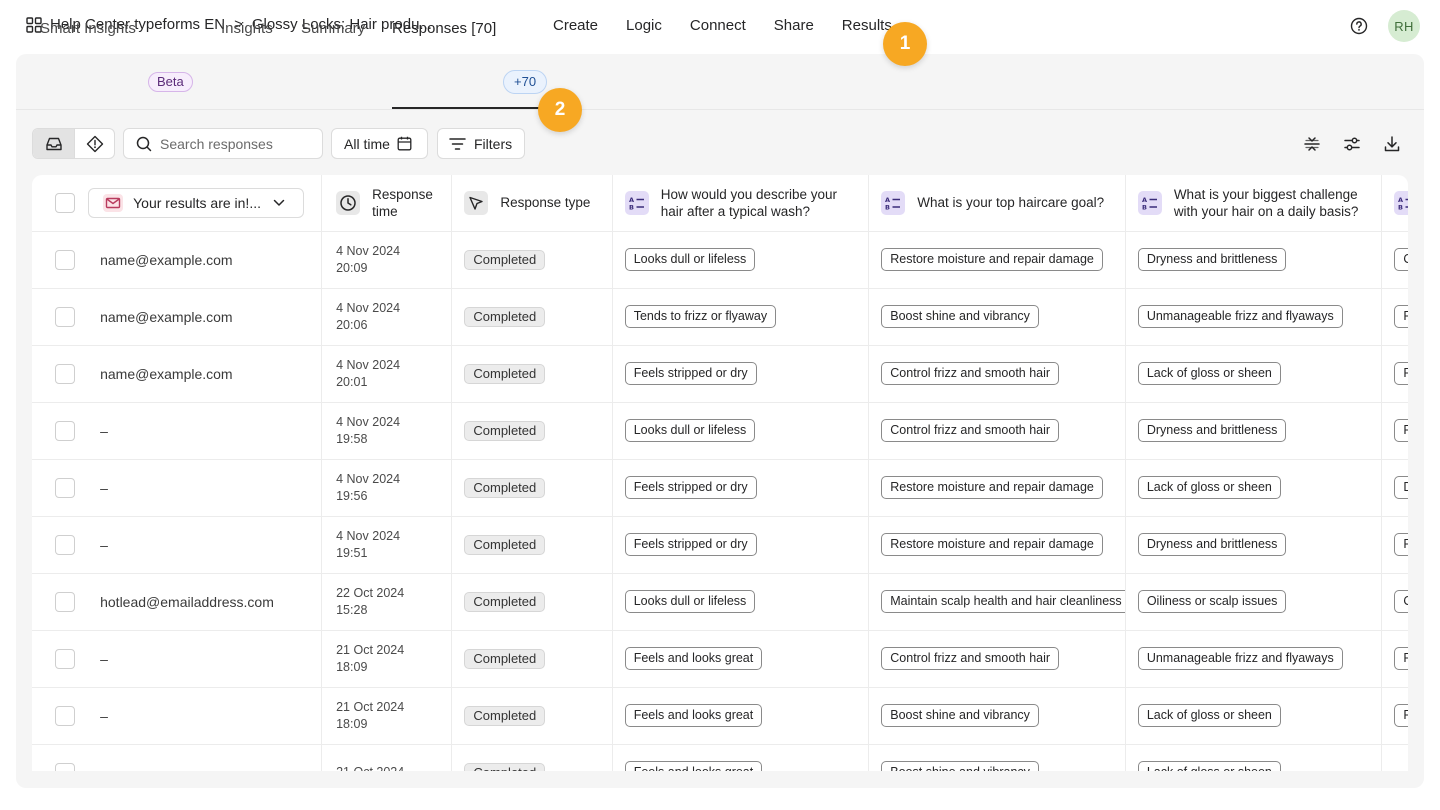  Describe the element at coordinates (525, 82) in the screenshot. I see `new-responses-badge: +70` at that location.